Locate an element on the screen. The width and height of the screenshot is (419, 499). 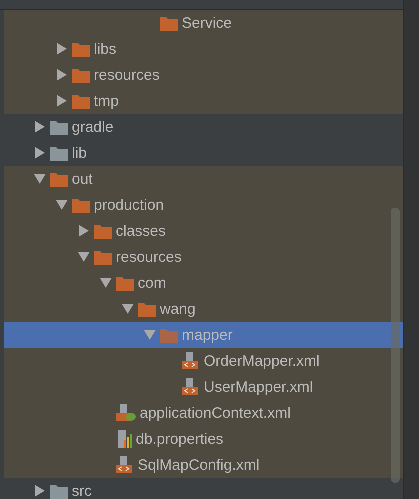
tree-row: tmp is located at coordinates (203, 101).